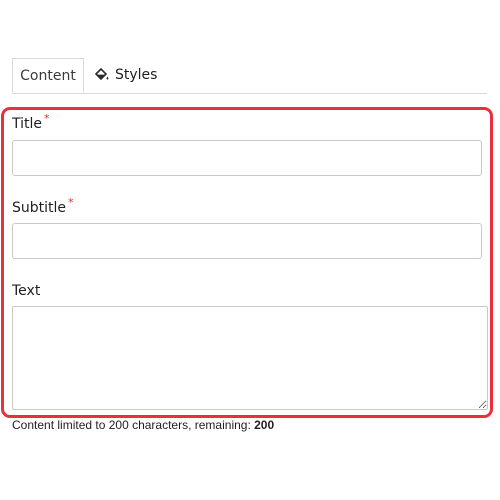 This screenshot has width=500, height=500. What do you see at coordinates (247, 158) in the screenshot?
I see `title-input` at bounding box center [247, 158].